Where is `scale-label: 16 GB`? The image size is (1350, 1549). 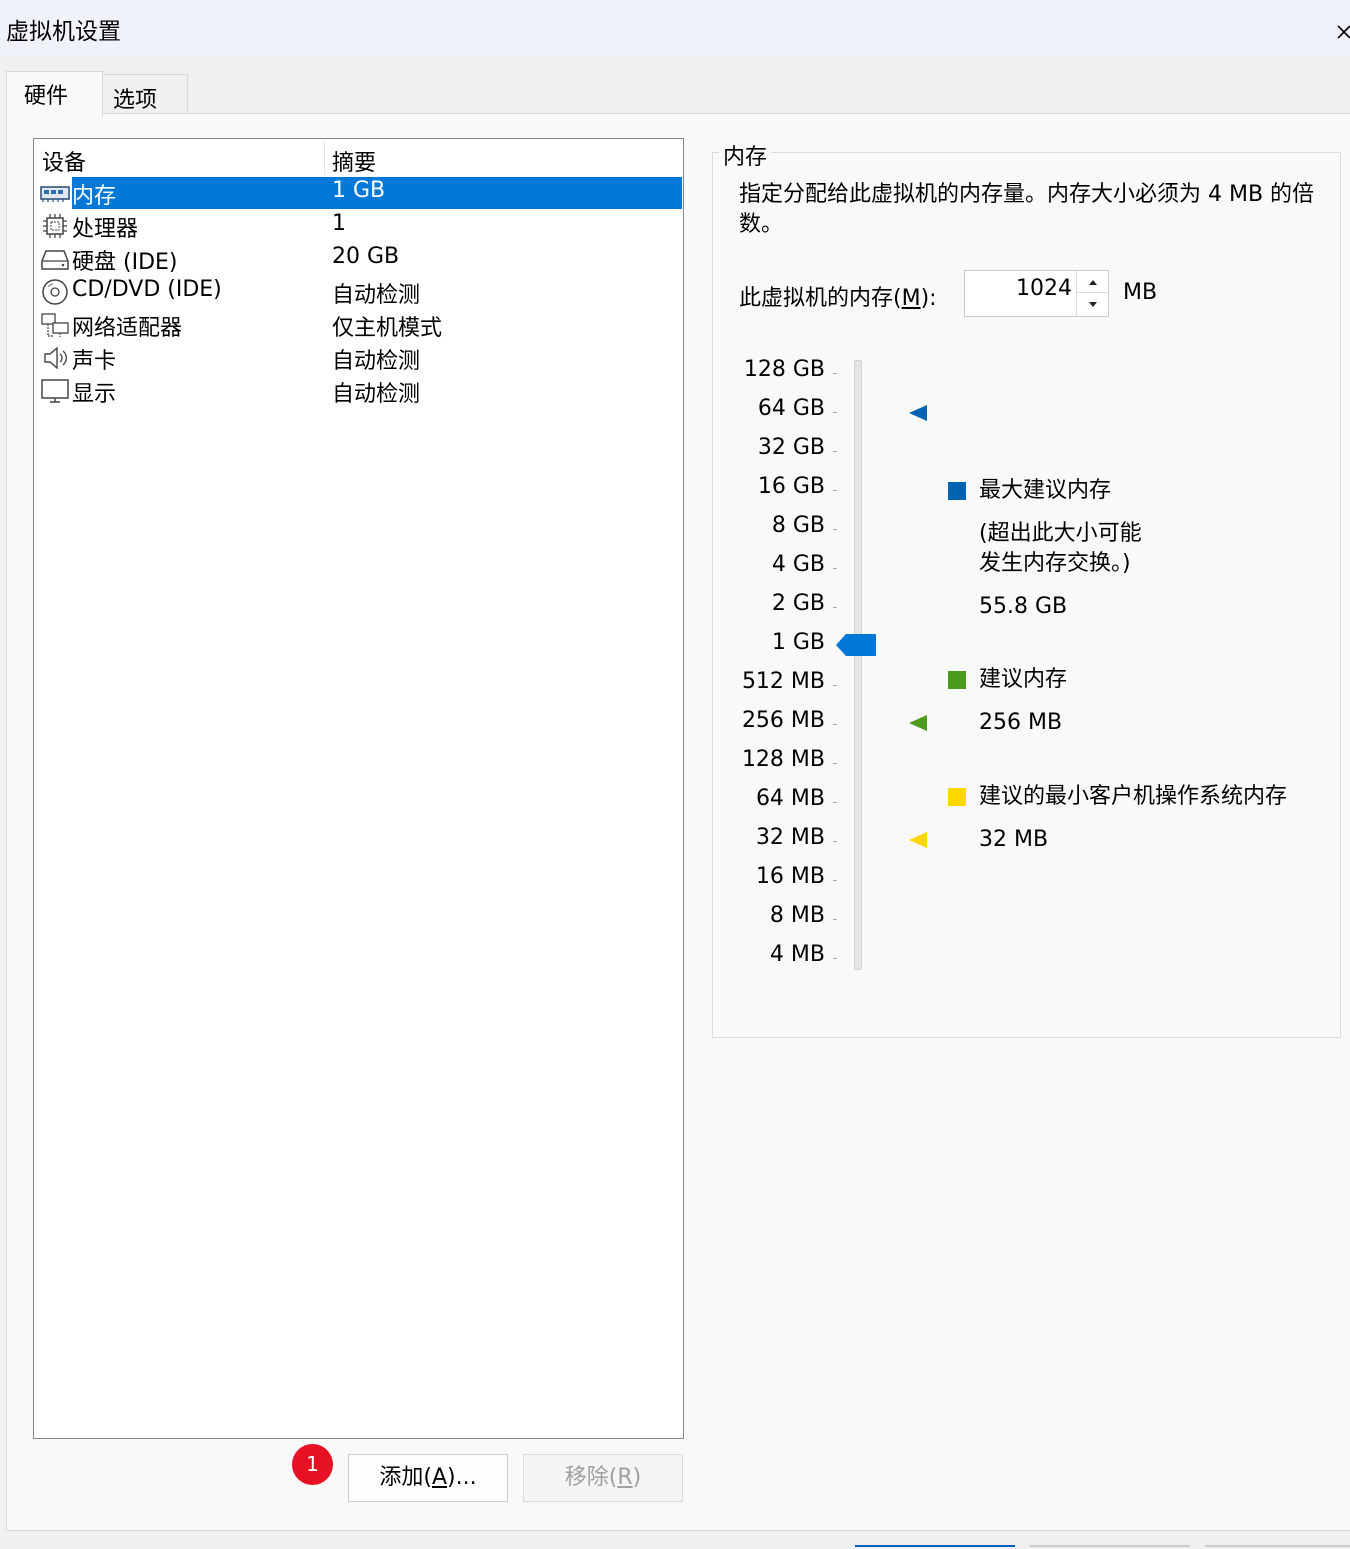 scale-label: 16 GB is located at coordinates (791, 486).